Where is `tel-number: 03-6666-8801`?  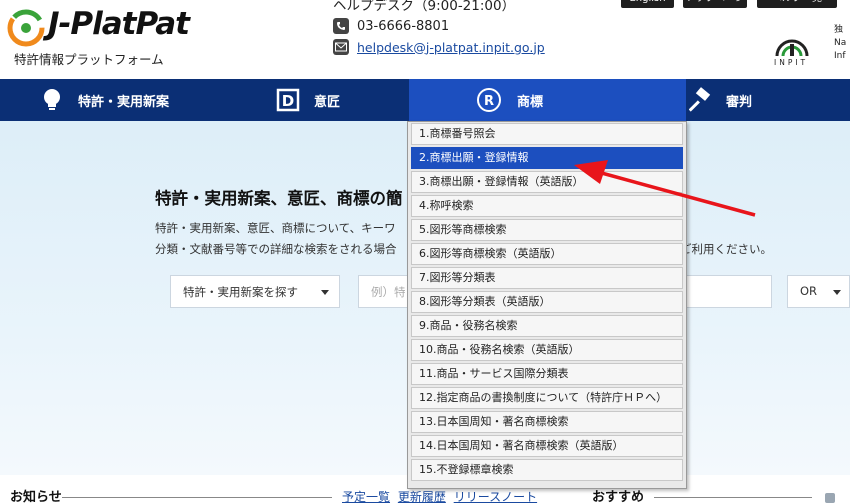 tel-number: 03-6666-8801 is located at coordinates (403, 26).